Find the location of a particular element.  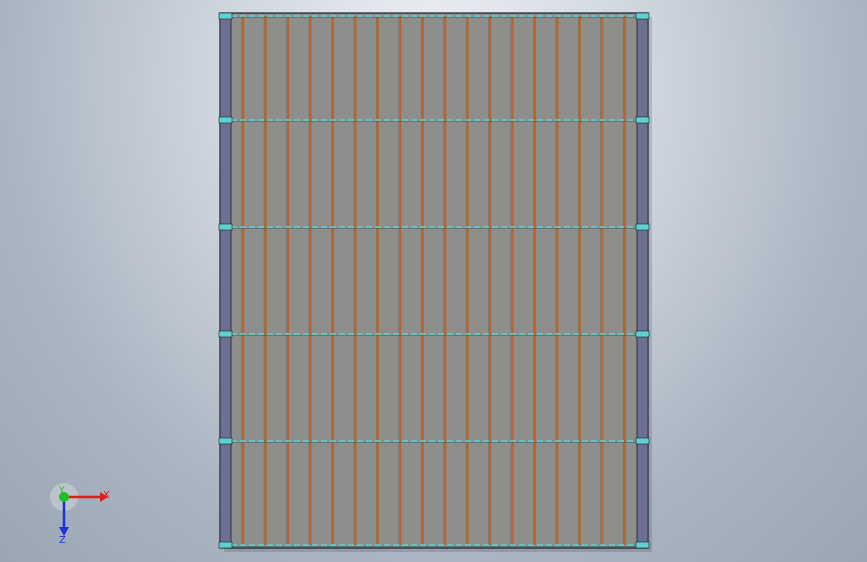

y-axis-label: Y is located at coordinates (61, 491).